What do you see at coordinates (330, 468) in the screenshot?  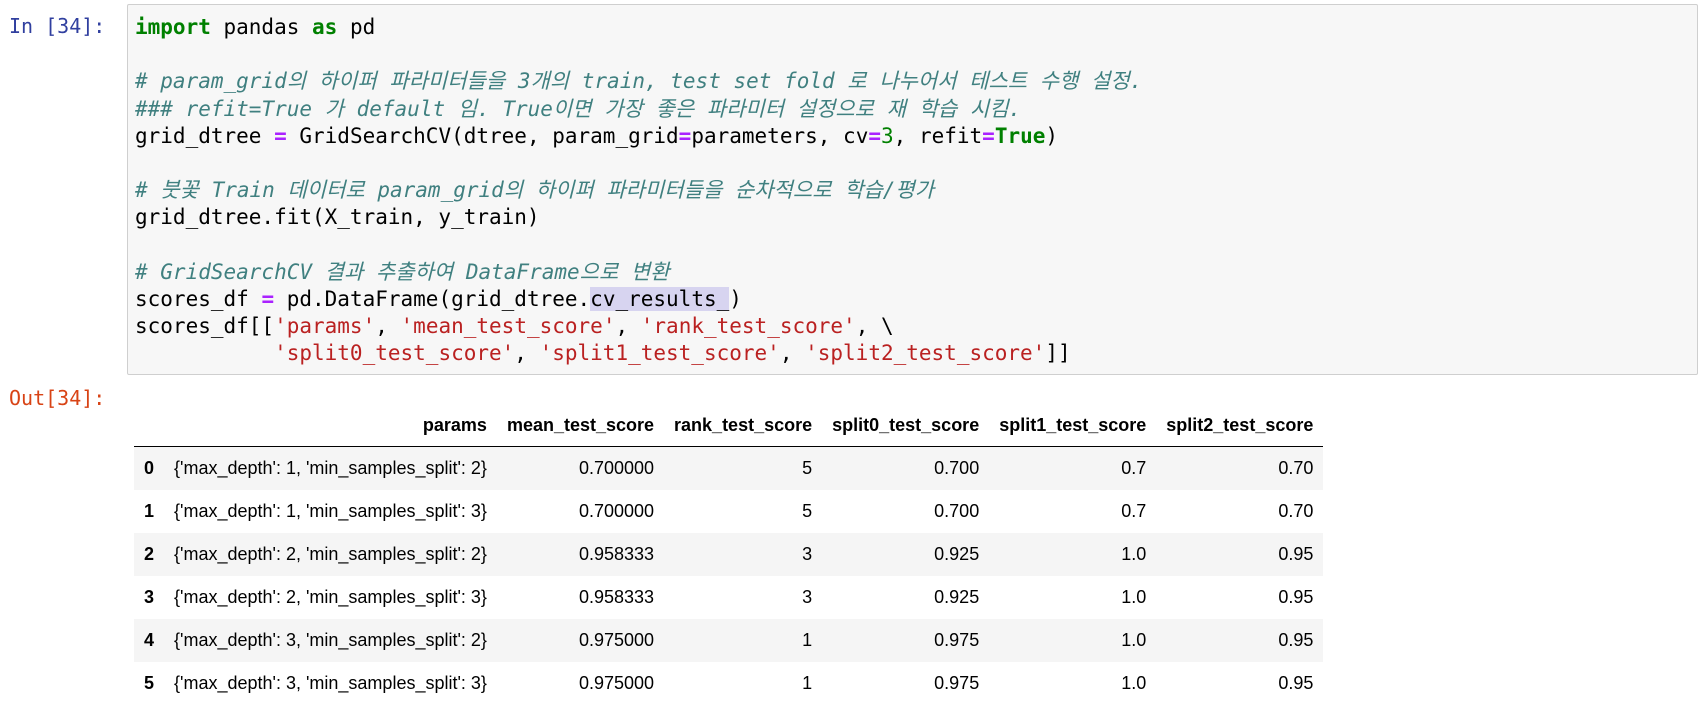 I see `cell-params: {'max_depth': 1, 'min_samples_split': 2}` at bounding box center [330, 468].